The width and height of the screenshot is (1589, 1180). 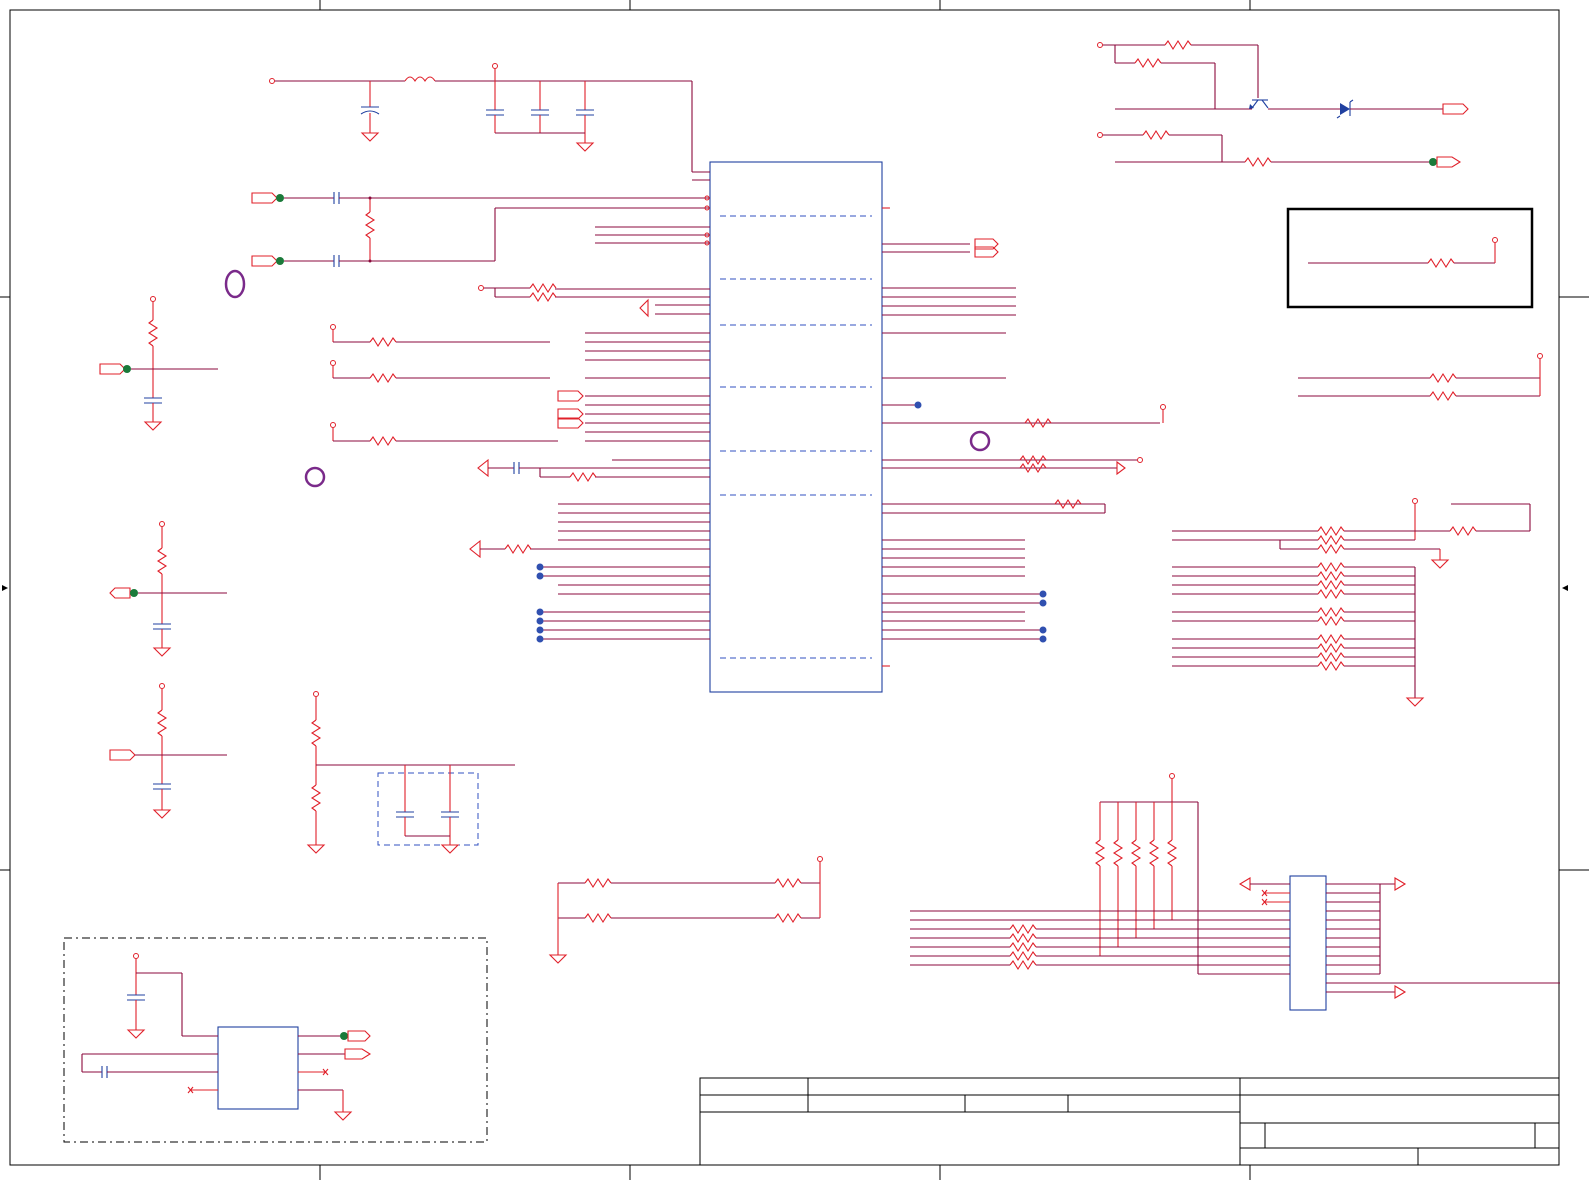 What do you see at coordinates (410, 772) in the screenshot?
I see `voltage-divider` at bounding box center [410, 772].